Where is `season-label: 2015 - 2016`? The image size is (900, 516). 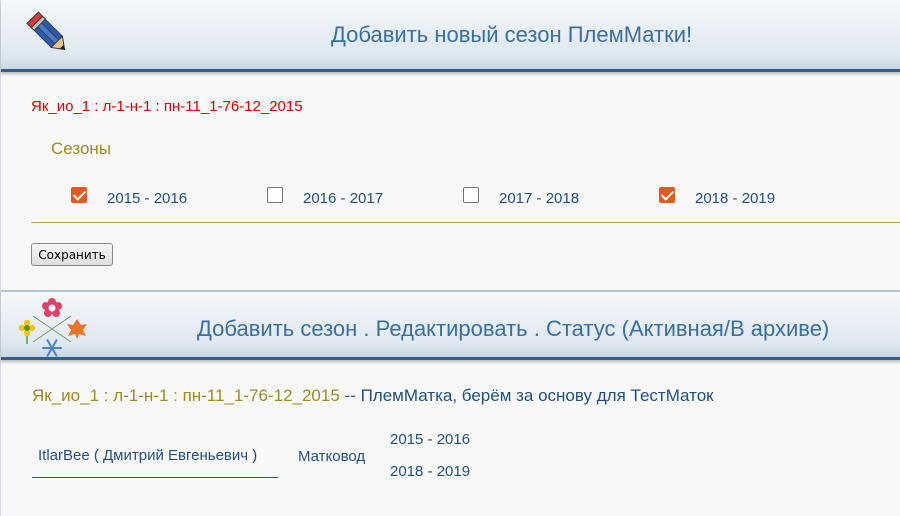
season-label: 2015 - 2016 is located at coordinates (147, 198).